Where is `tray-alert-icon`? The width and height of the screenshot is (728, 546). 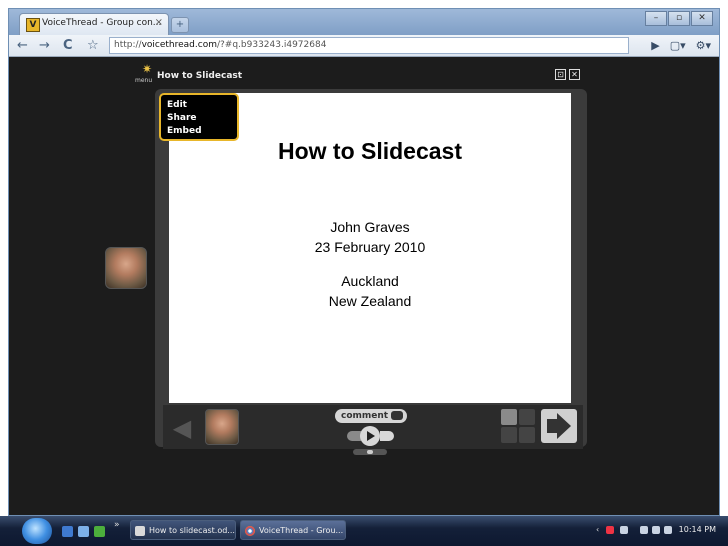 tray-alert-icon is located at coordinates (610, 530).